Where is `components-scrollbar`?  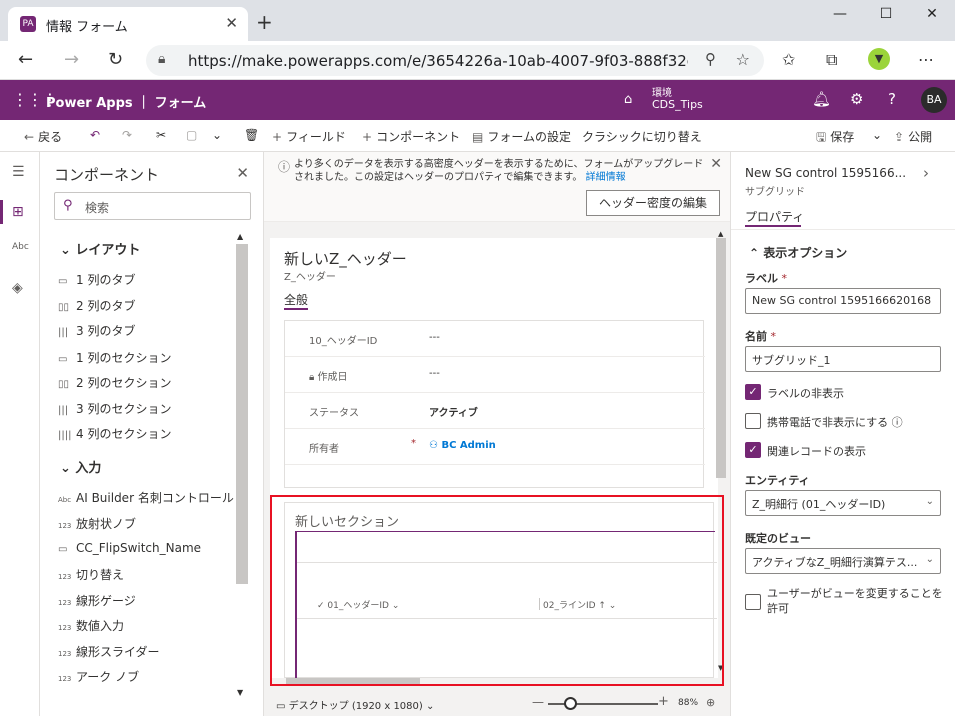
components-scrollbar is located at coordinates (242, 414).